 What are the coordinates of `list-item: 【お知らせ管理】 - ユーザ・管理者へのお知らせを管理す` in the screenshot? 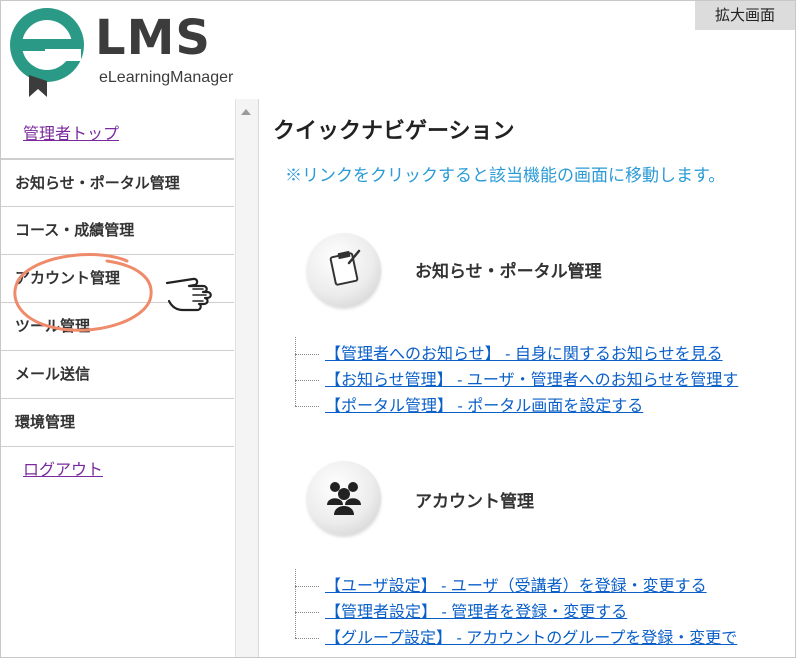 It's located at (516, 380).